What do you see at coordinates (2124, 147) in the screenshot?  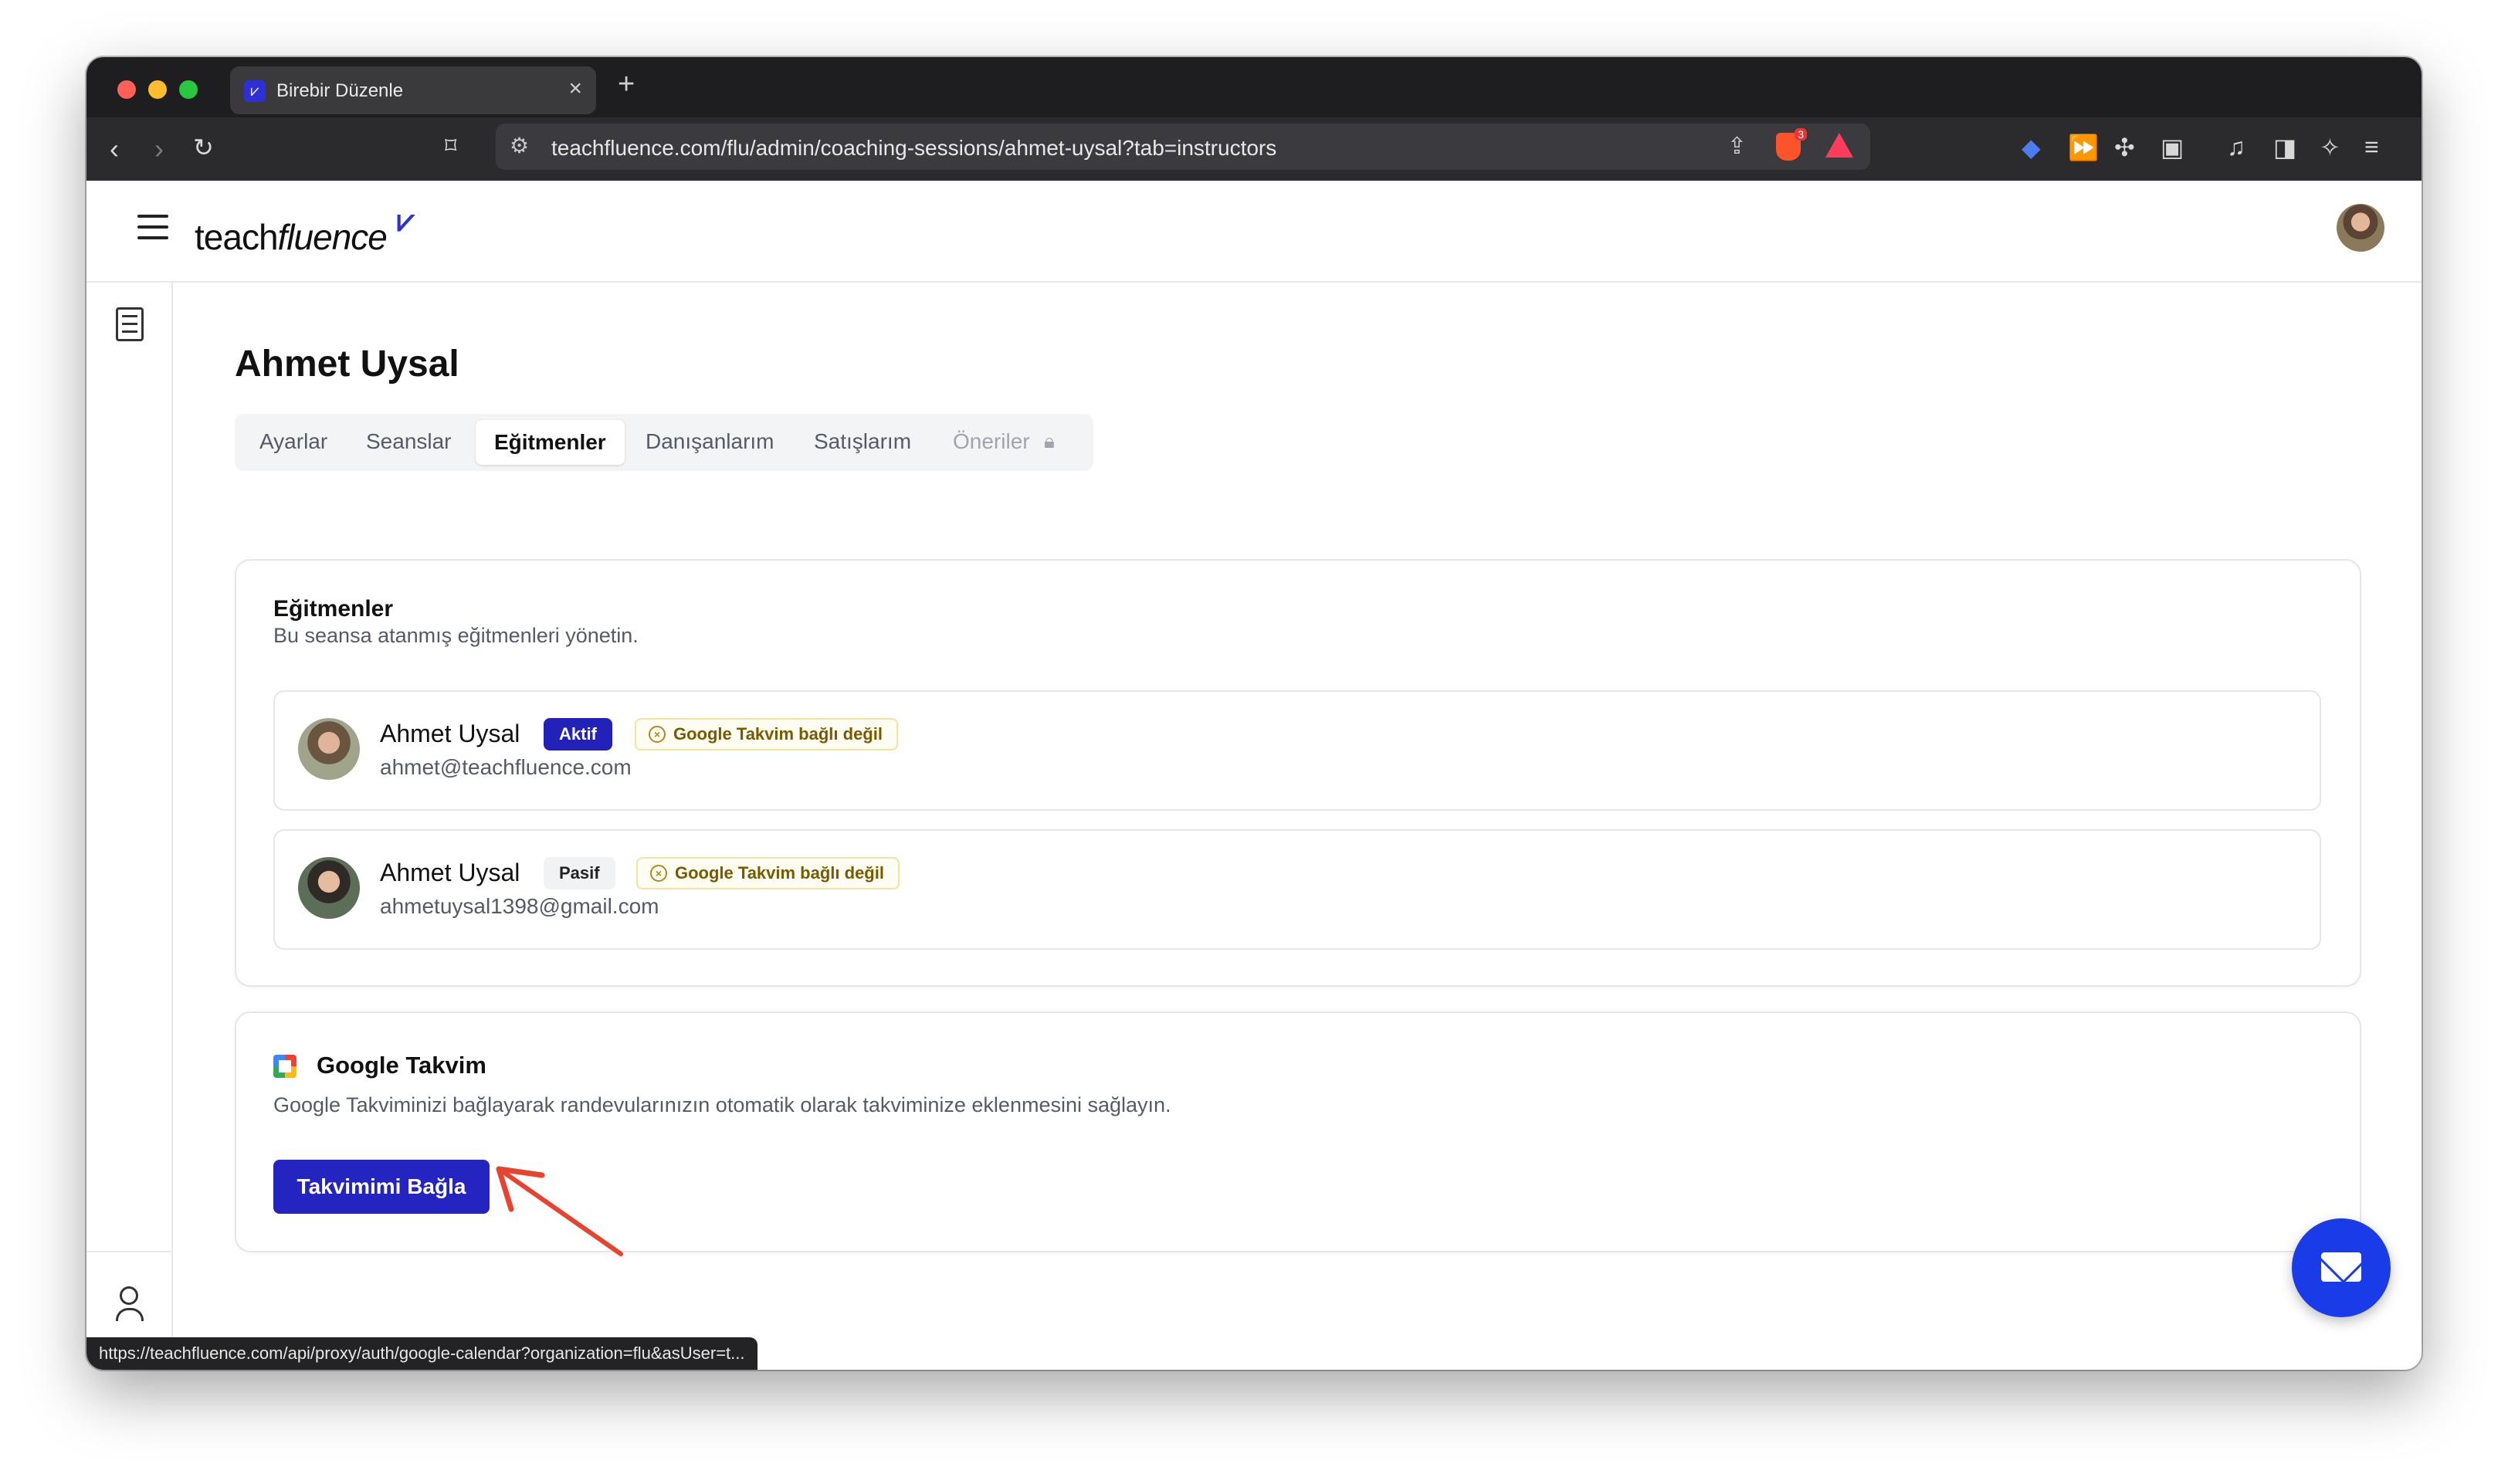 I see `extensions-icon: ✣` at bounding box center [2124, 147].